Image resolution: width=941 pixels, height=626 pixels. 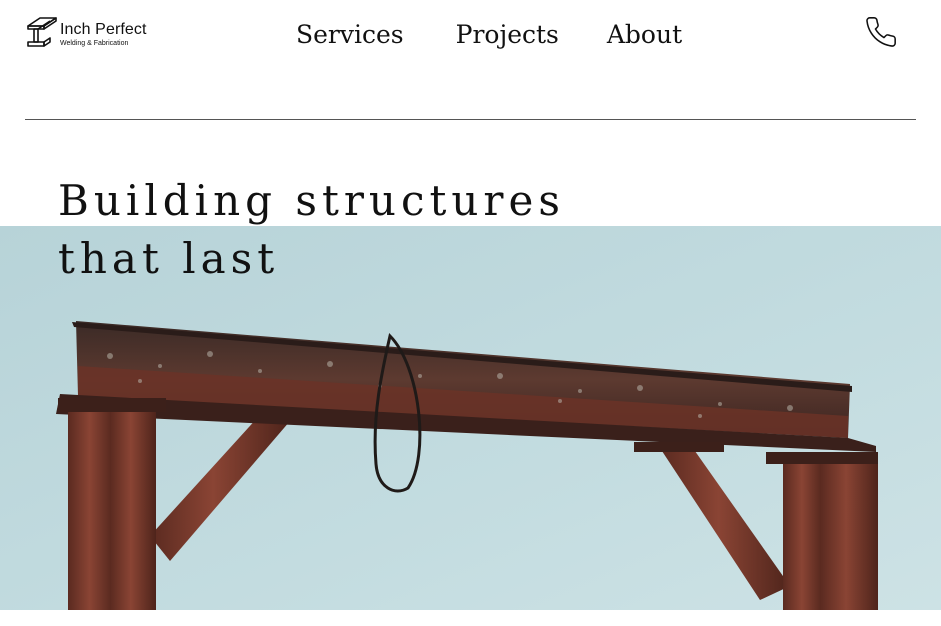 I want to click on hero-headline-line2: that last, so click(x=169, y=258).